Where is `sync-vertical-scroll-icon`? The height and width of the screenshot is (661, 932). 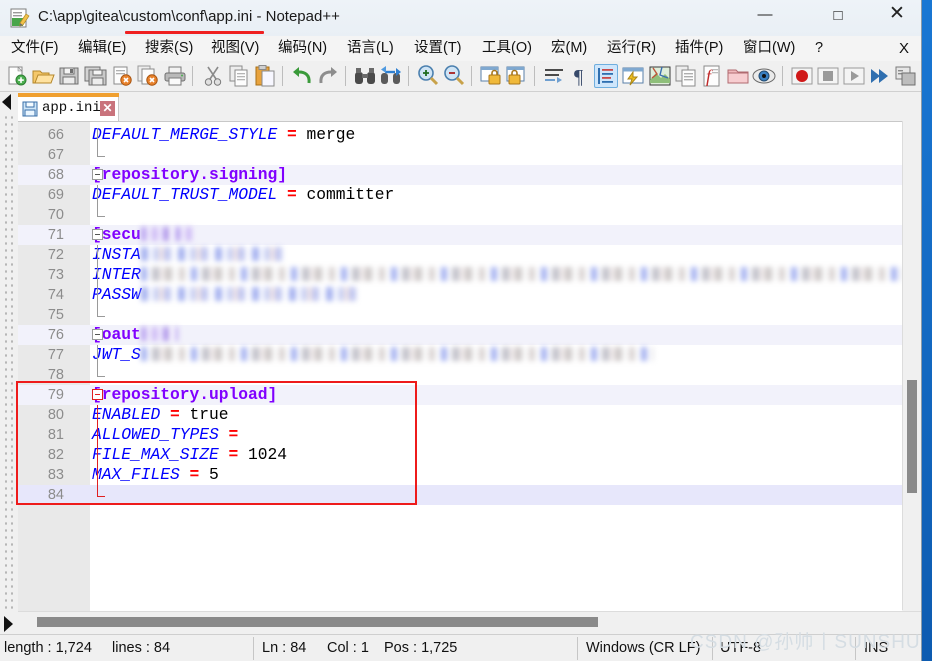
sync-vertical-scroll-icon is located at coordinates (491, 76).